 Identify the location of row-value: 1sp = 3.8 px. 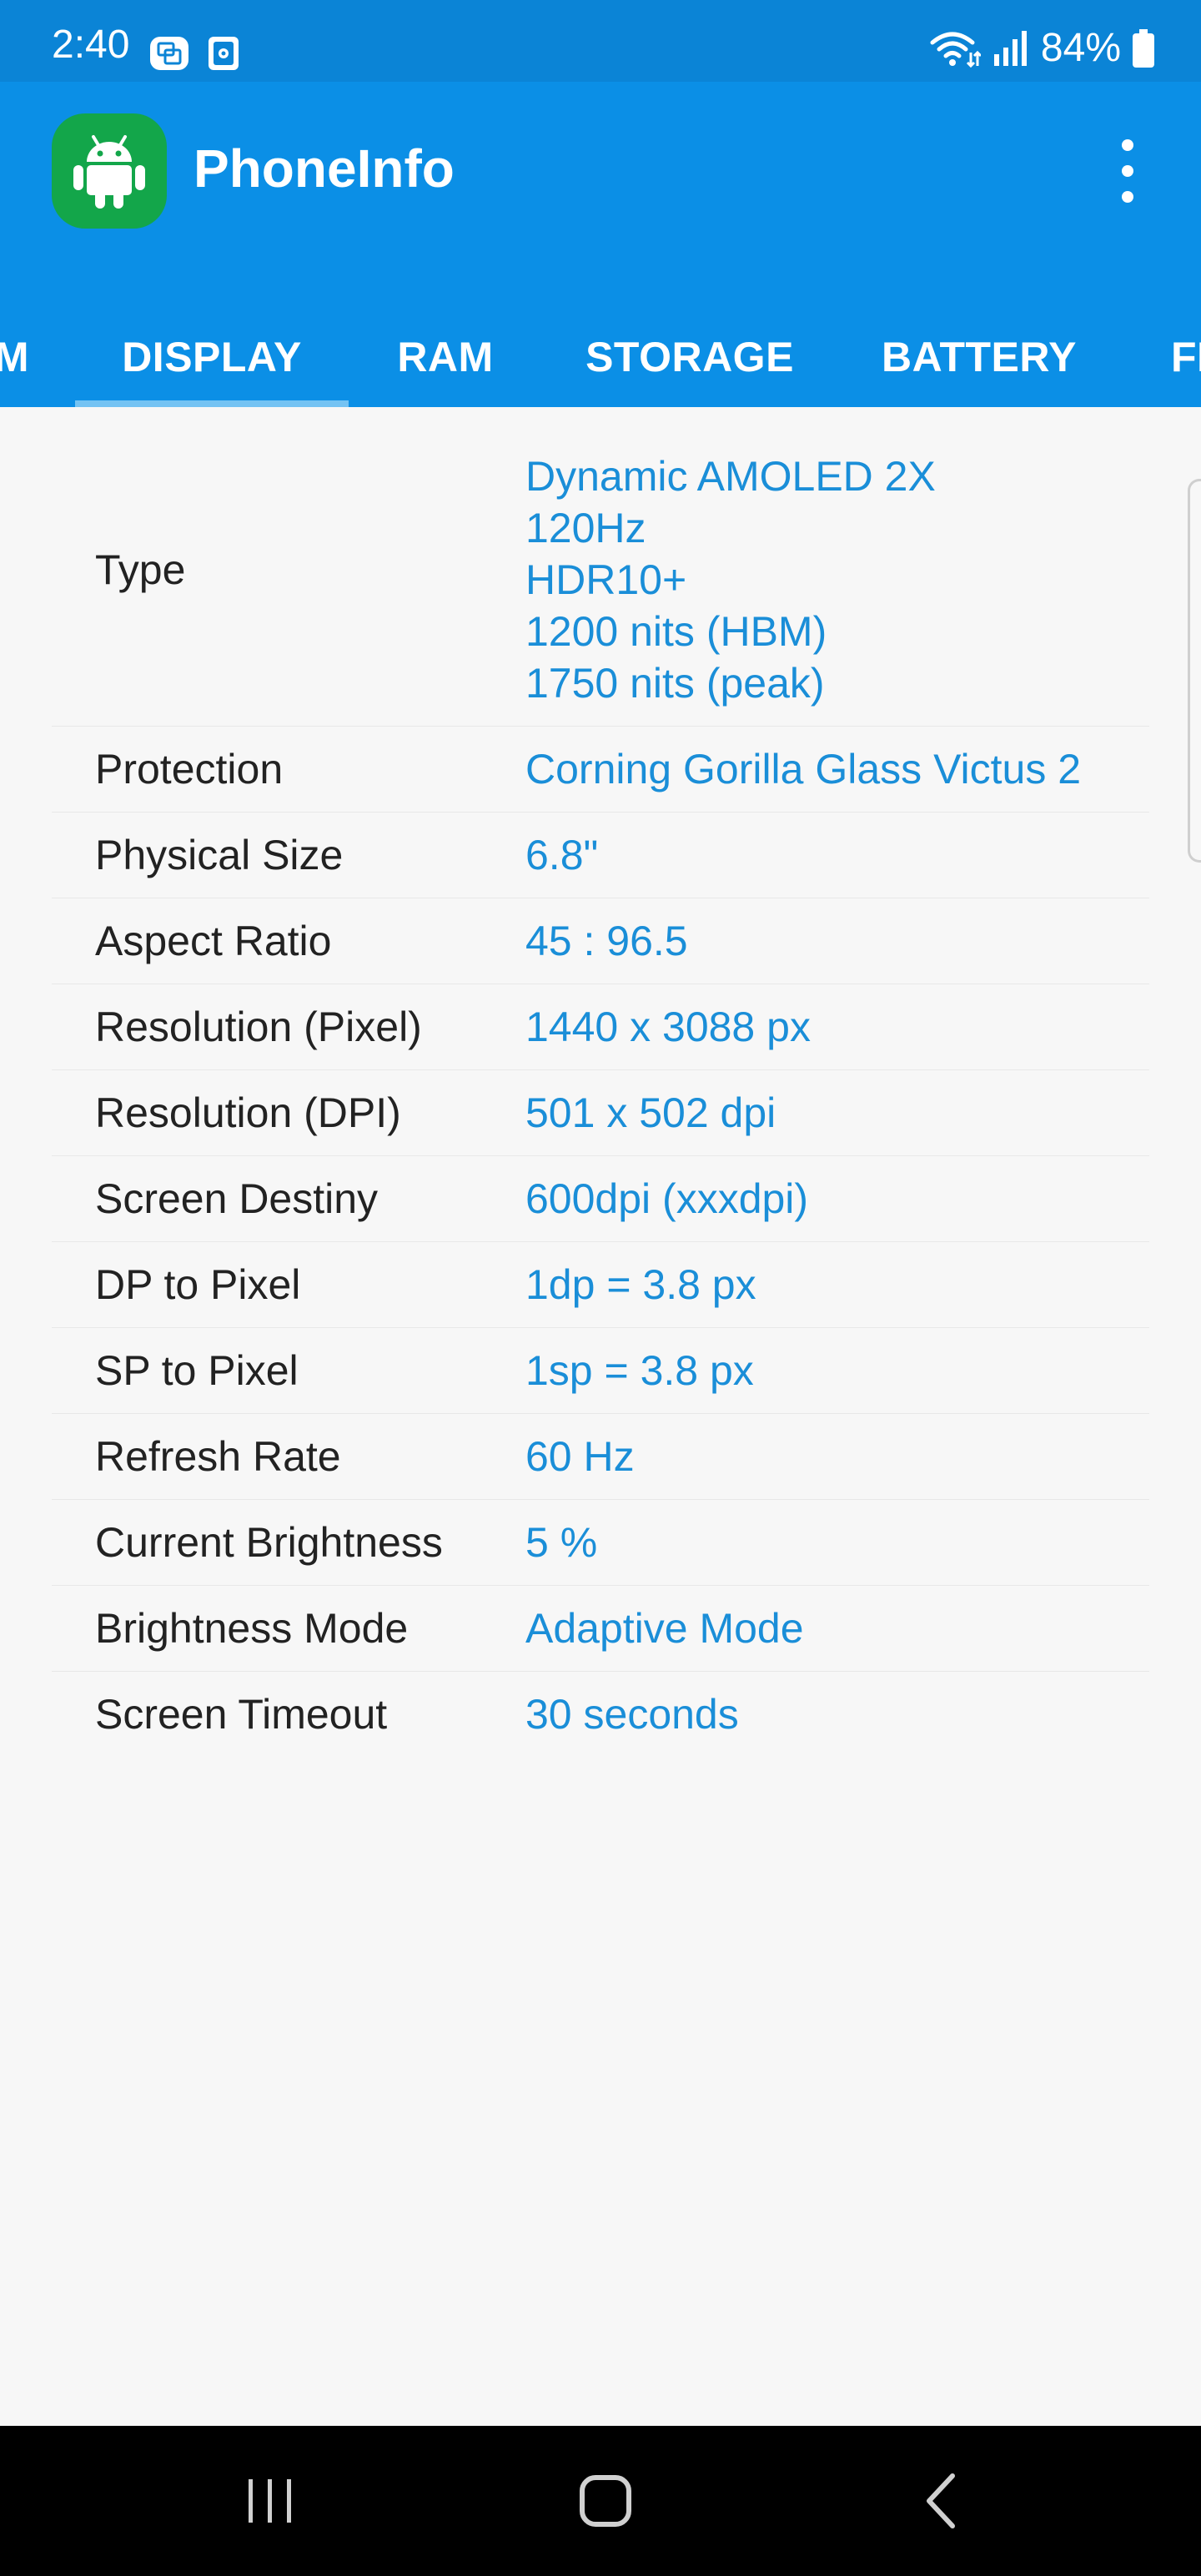
(640, 1370).